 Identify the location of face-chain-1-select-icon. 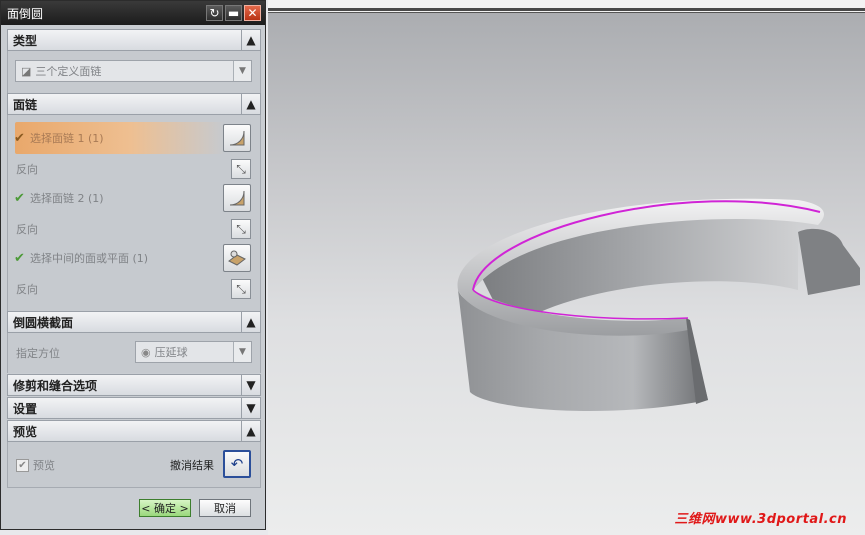
(237, 138).